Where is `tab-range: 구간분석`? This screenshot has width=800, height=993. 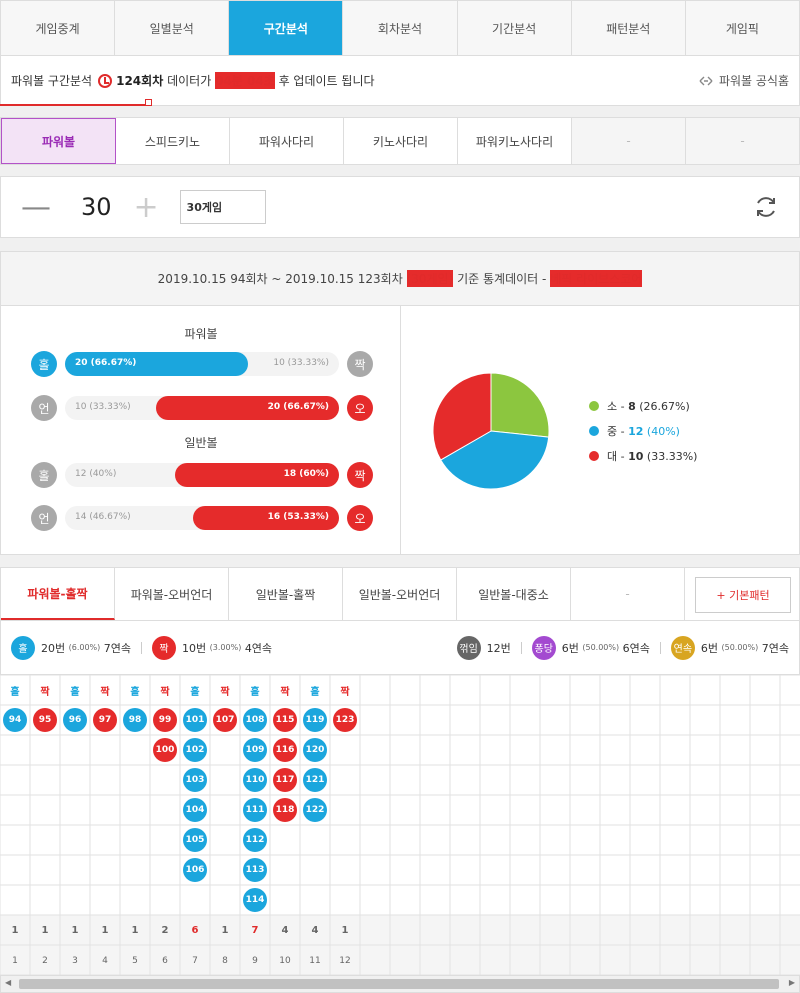 tab-range: 구간분석 is located at coordinates (286, 28).